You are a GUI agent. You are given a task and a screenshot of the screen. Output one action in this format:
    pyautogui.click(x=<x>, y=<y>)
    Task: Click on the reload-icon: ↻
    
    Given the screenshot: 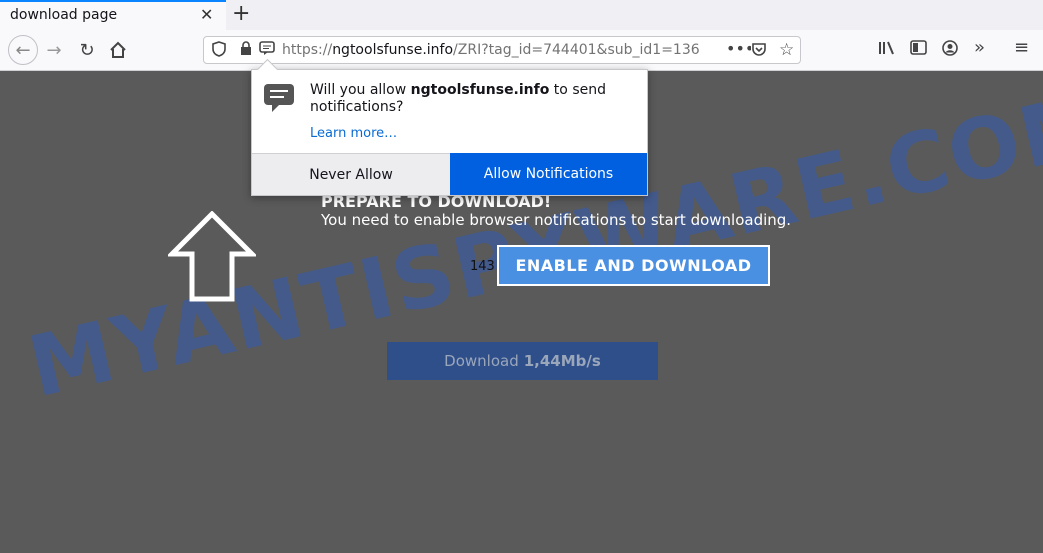 What is the action you would take?
    pyautogui.click(x=87, y=50)
    